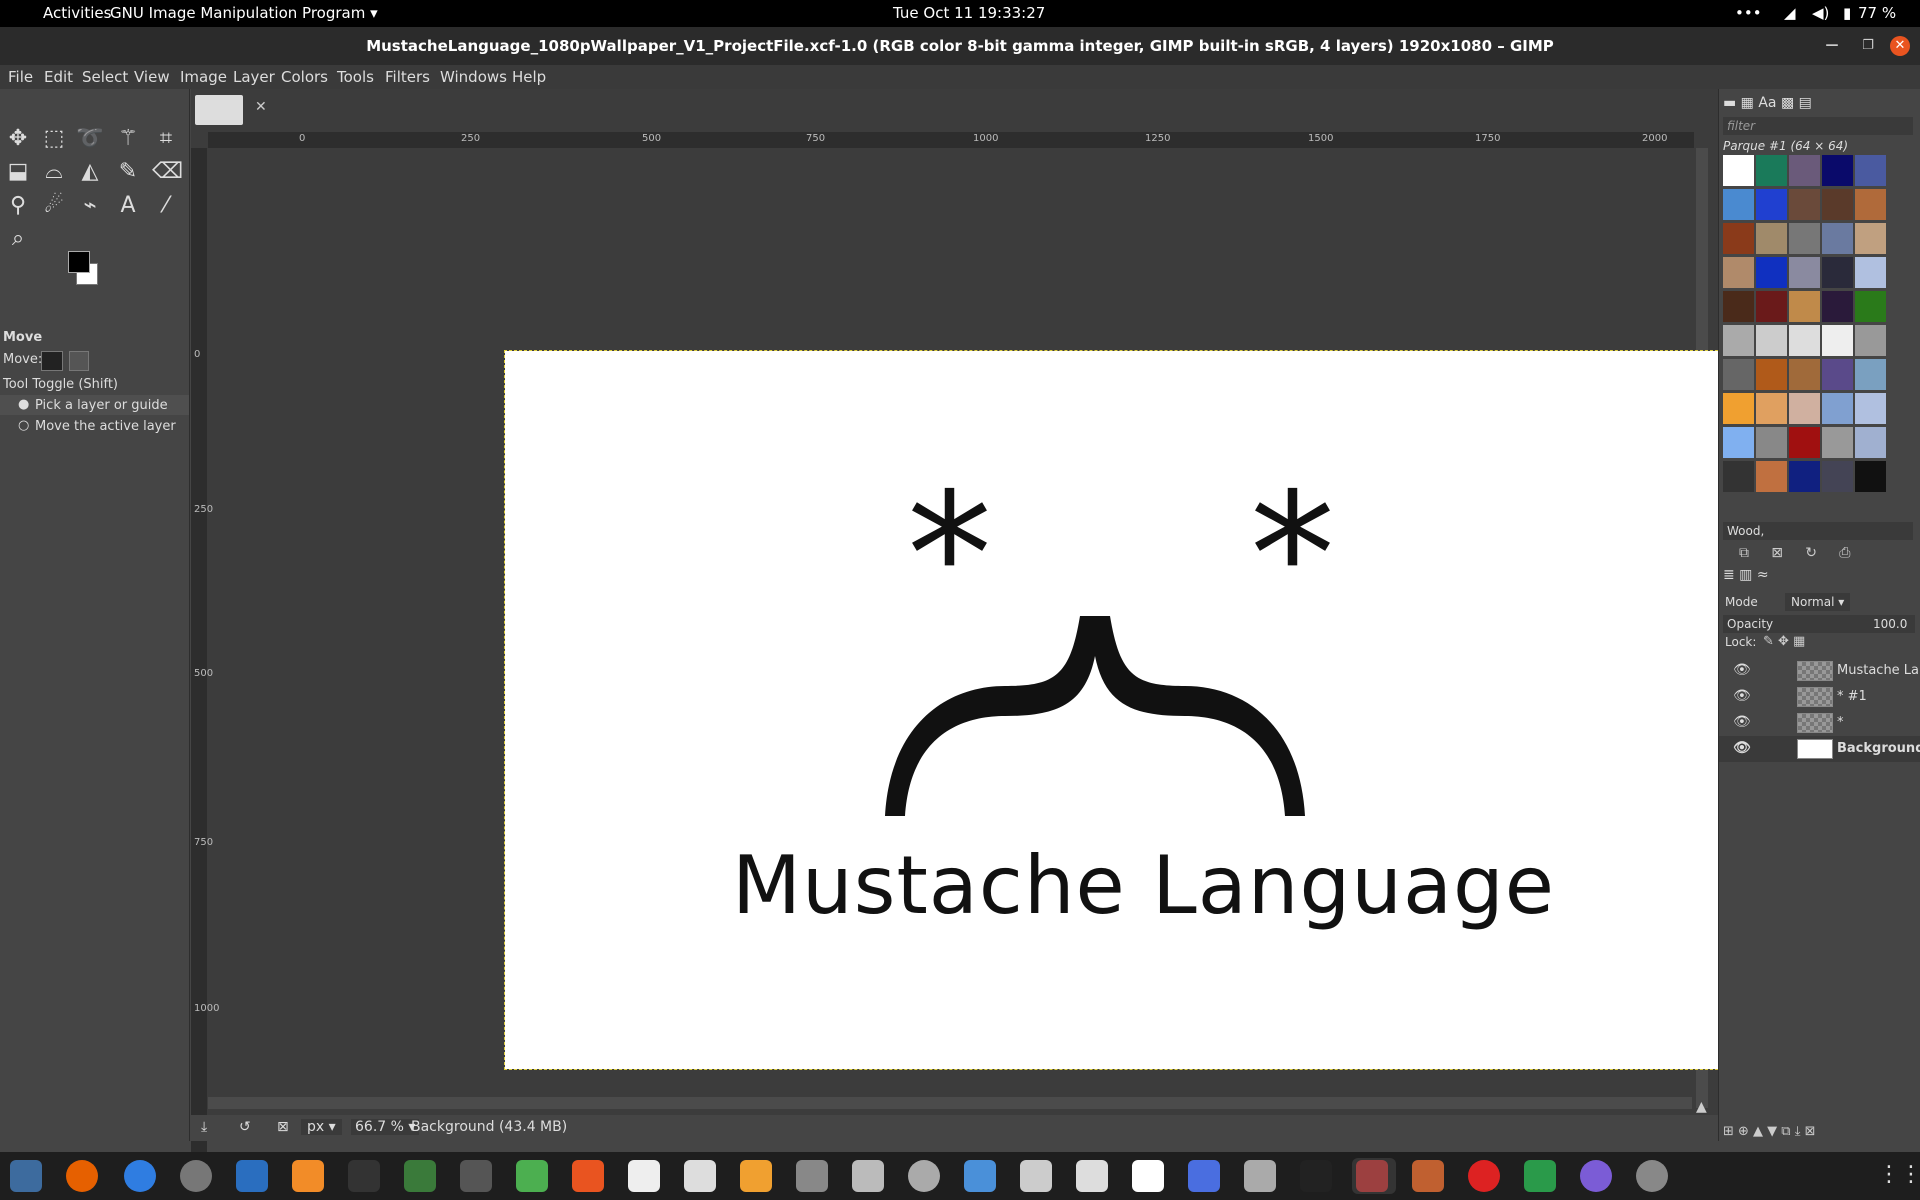 The height and width of the screenshot is (1200, 1920). Describe the element at coordinates (588, 1176) in the screenshot. I see `app-store` at that location.